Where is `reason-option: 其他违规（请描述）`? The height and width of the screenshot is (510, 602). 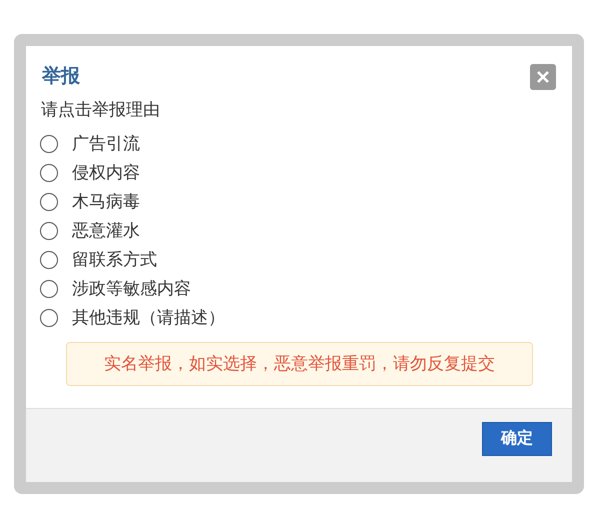 reason-option: 其他违规（请描述） is located at coordinates (132, 318).